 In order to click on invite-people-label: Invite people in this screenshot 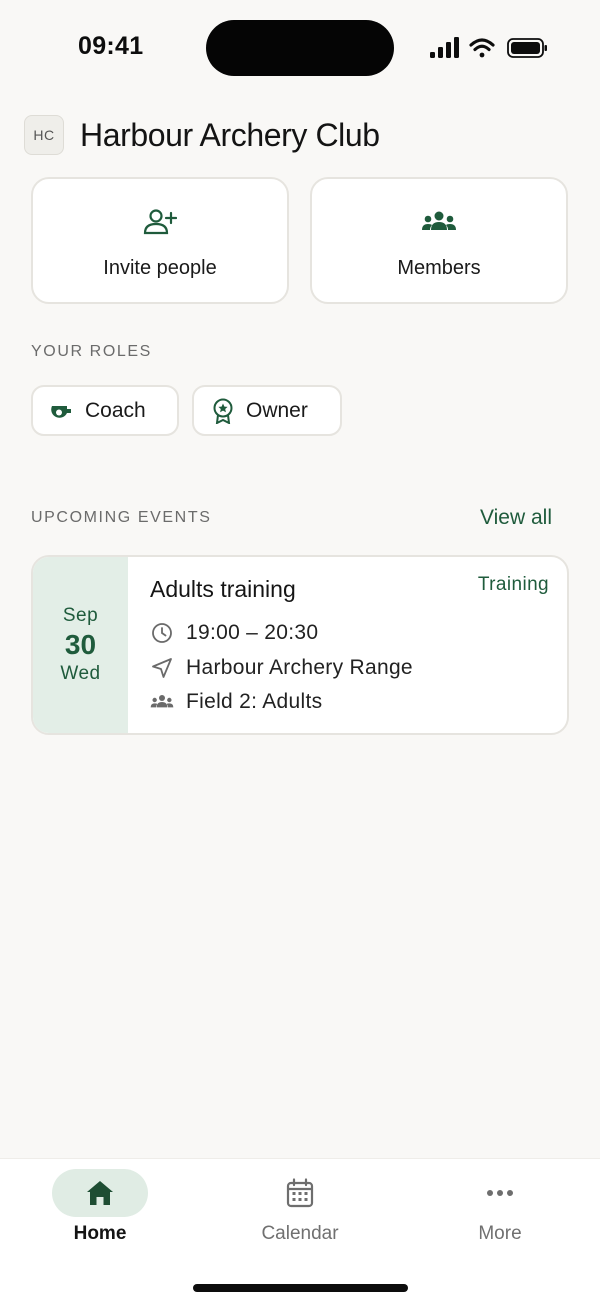, I will do `click(160, 268)`.